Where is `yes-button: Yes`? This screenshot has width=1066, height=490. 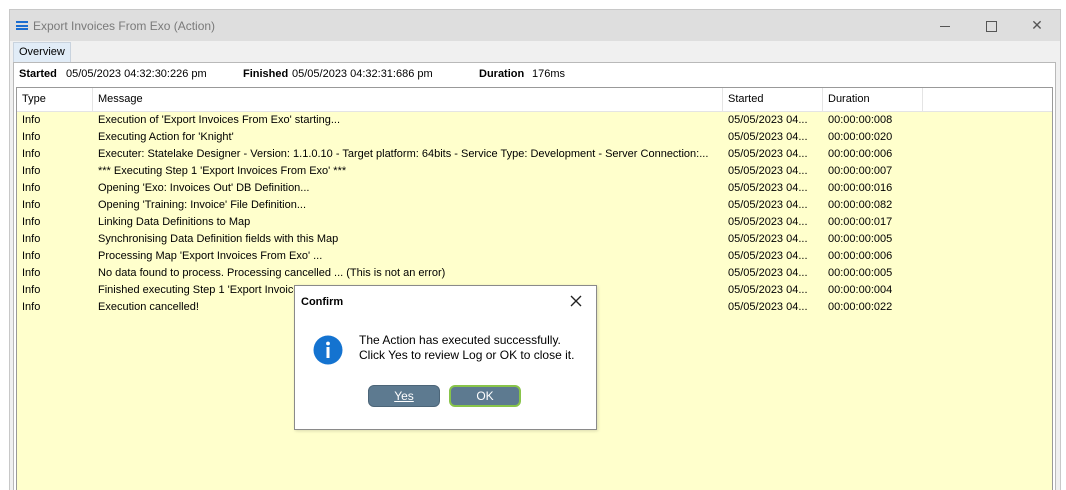
yes-button: Yes is located at coordinates (404, 396).